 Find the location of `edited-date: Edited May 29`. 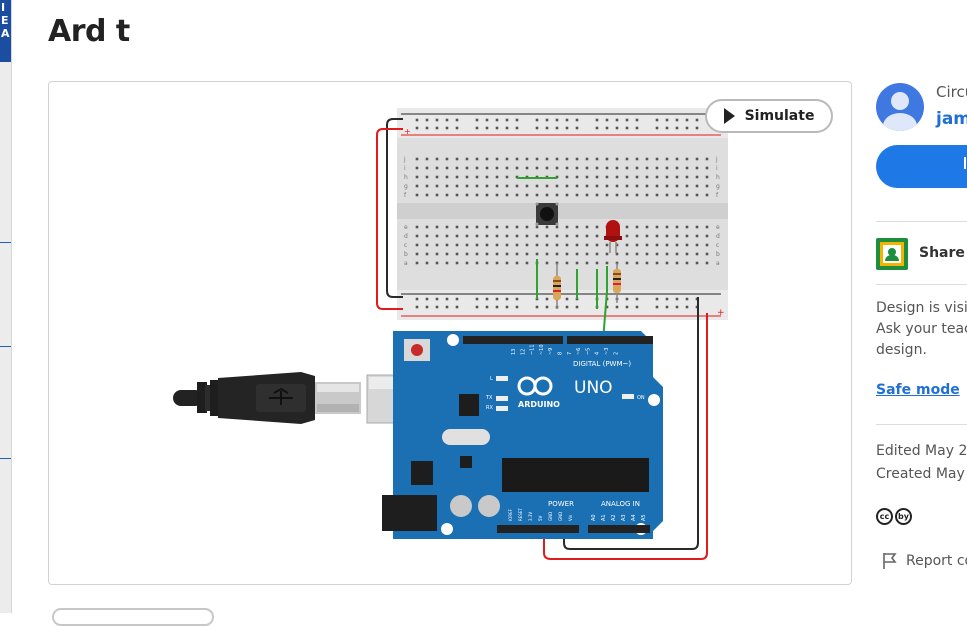

edited-date: Edited May 29 is located at coordinates (921, 451).